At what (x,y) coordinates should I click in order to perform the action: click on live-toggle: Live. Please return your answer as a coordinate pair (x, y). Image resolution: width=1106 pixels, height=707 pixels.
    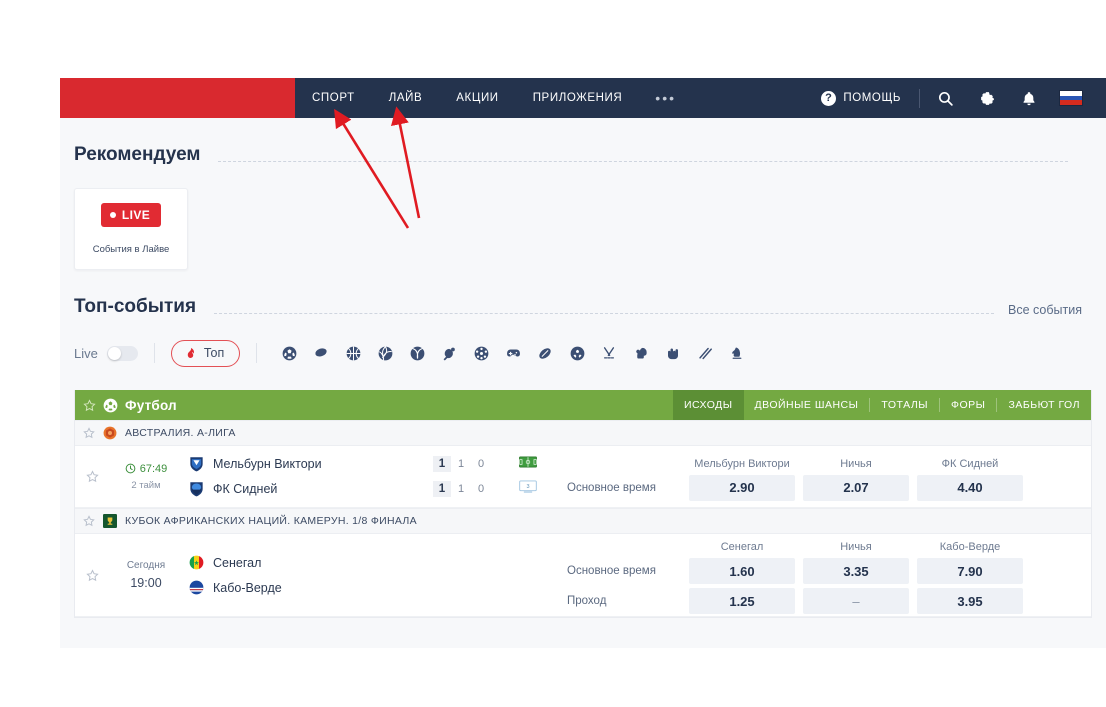
    Looking at the image, I should click on (106, 353).